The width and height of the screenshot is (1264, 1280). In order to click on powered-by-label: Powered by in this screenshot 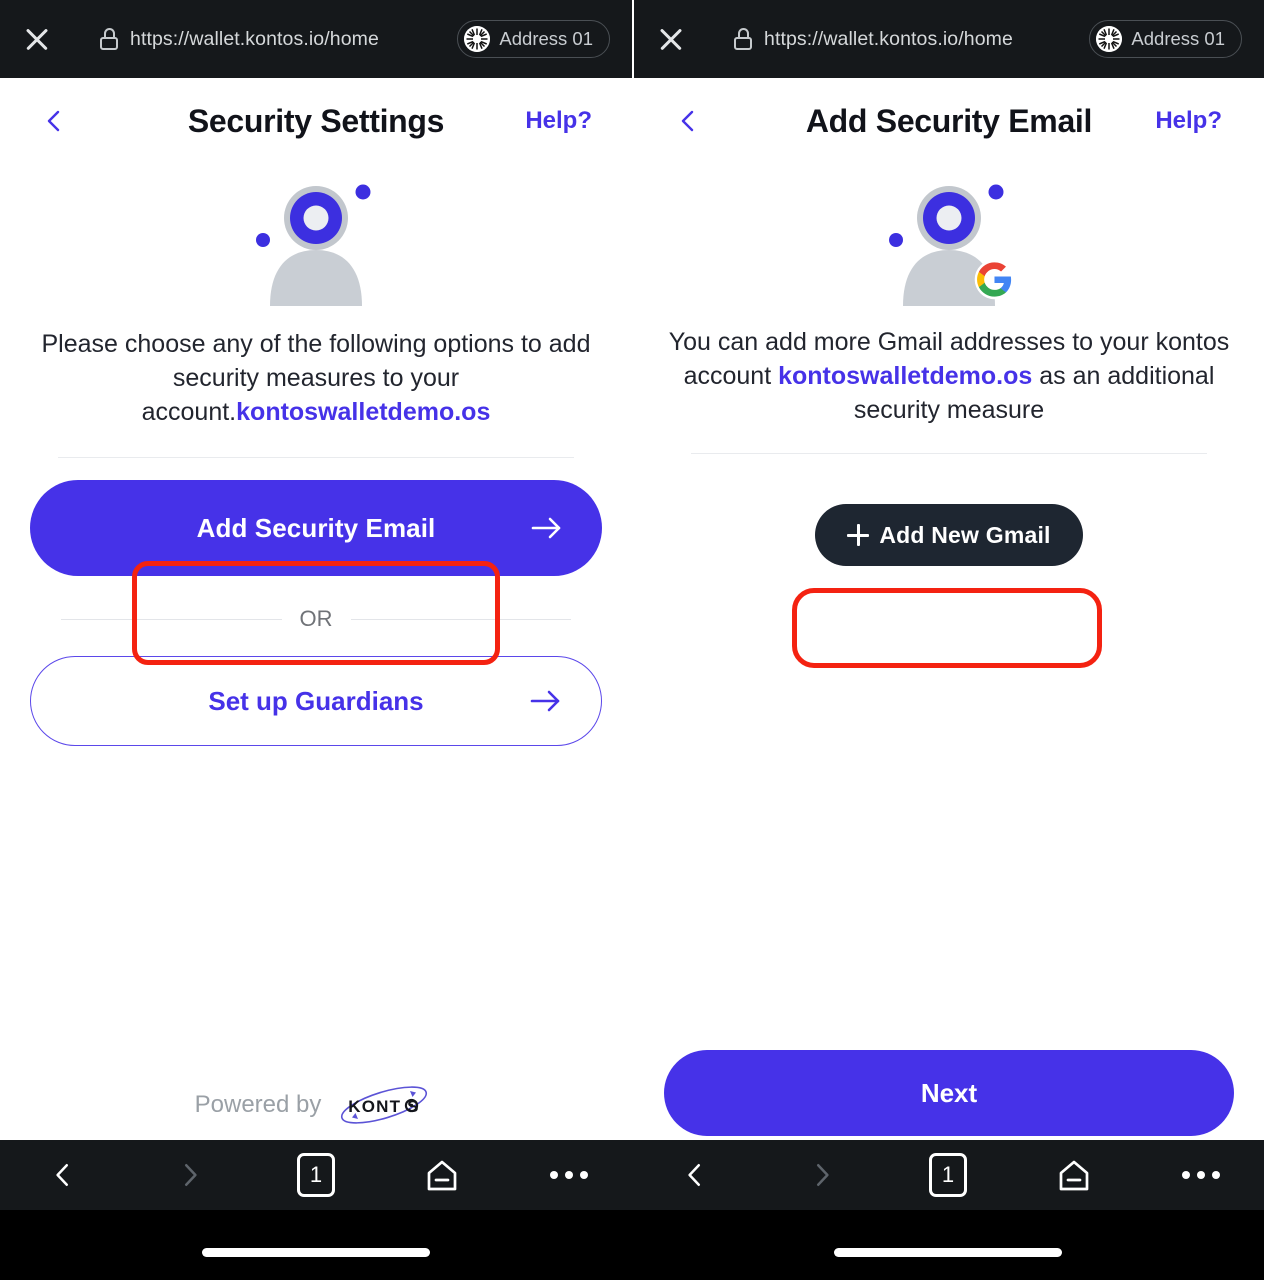, I will do `click(258, 1104)`.